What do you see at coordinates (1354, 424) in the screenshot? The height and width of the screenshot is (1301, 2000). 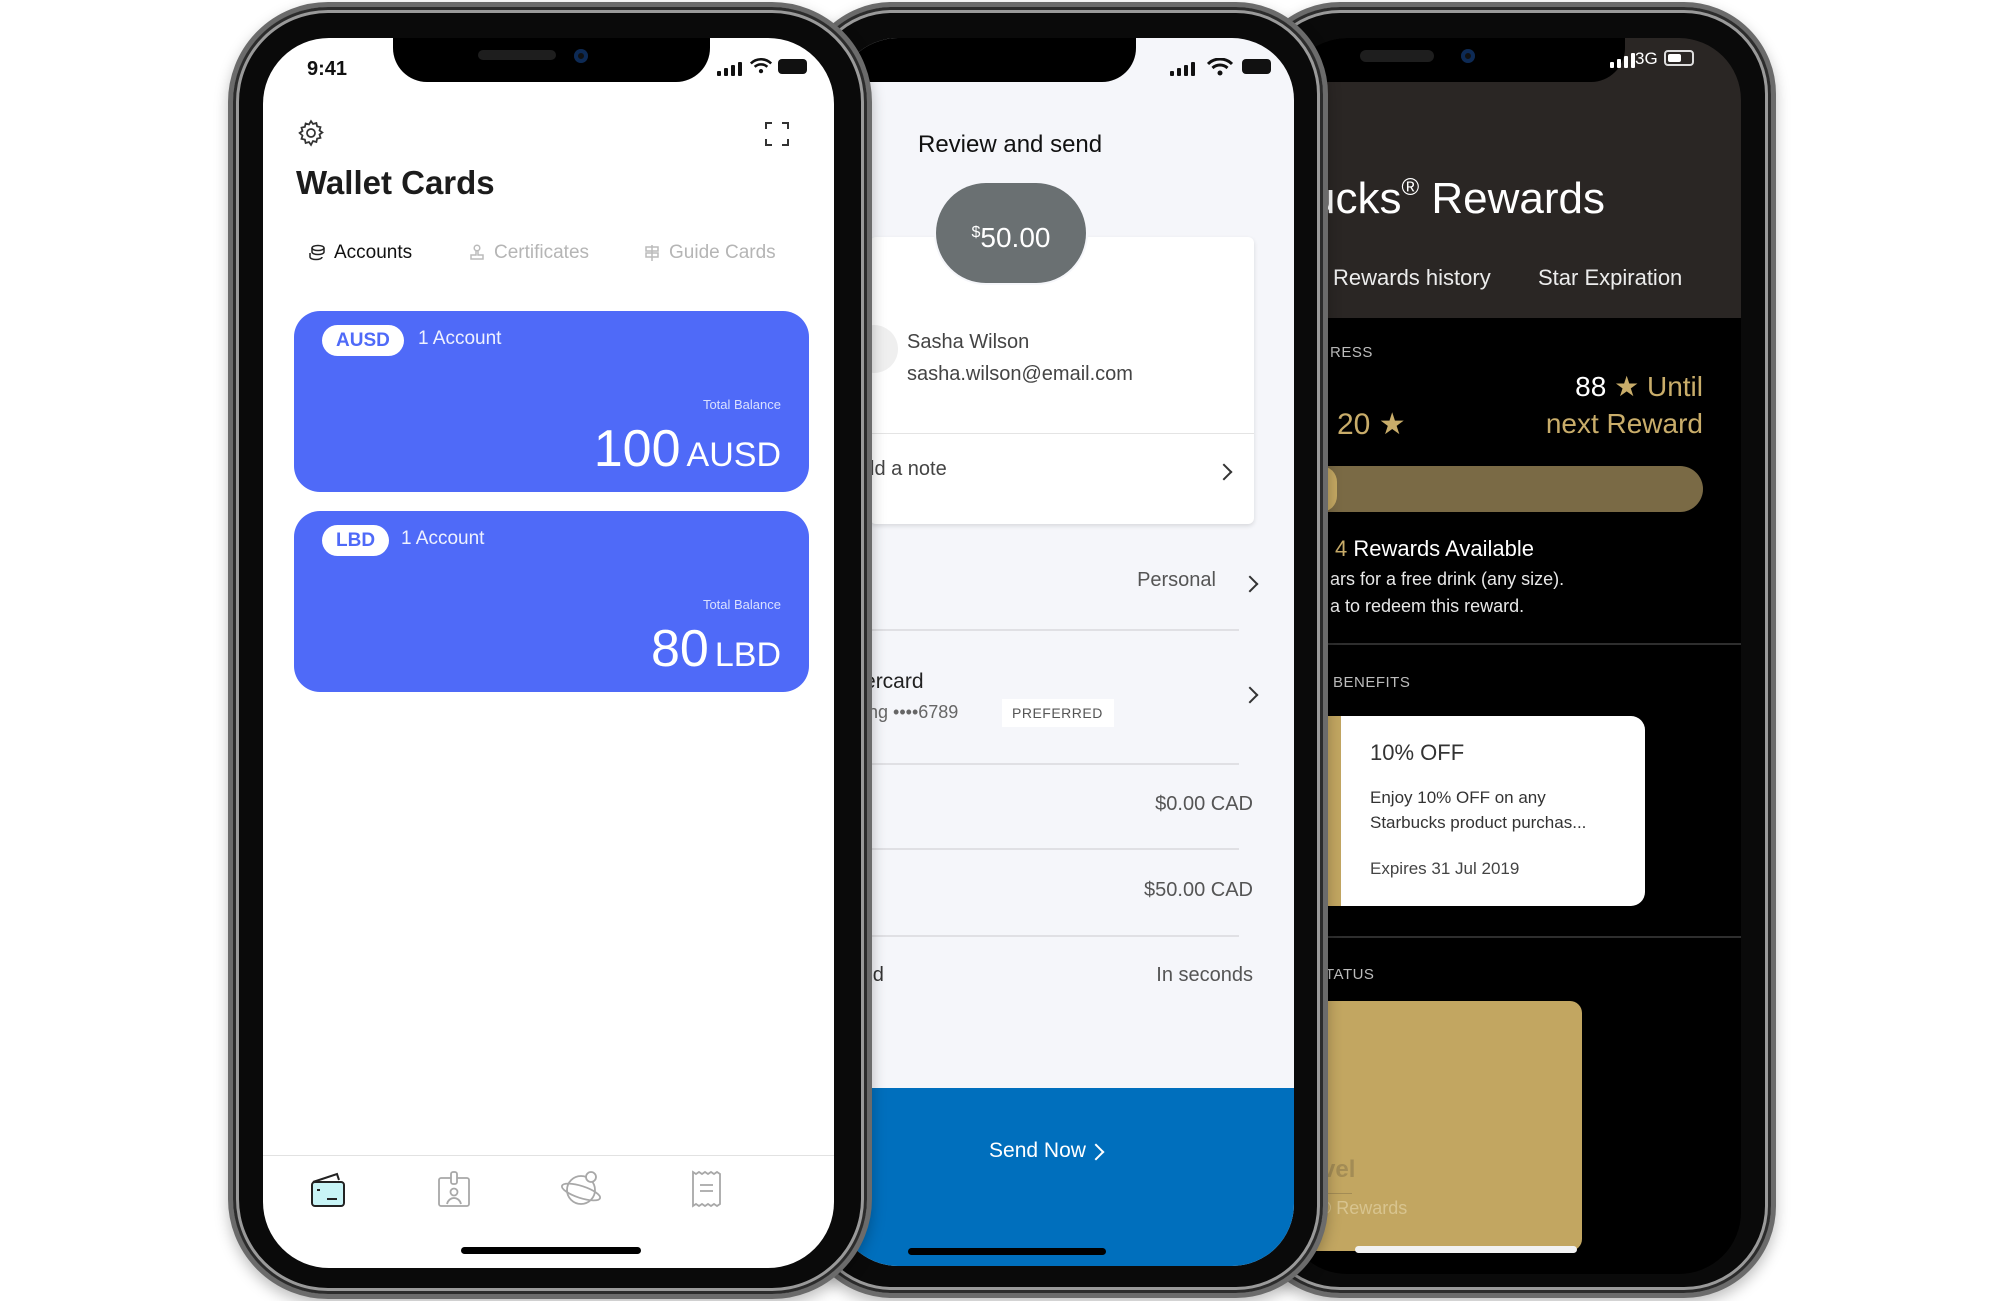 I see `stars-count: 20` at bounding box center [1354, 424].